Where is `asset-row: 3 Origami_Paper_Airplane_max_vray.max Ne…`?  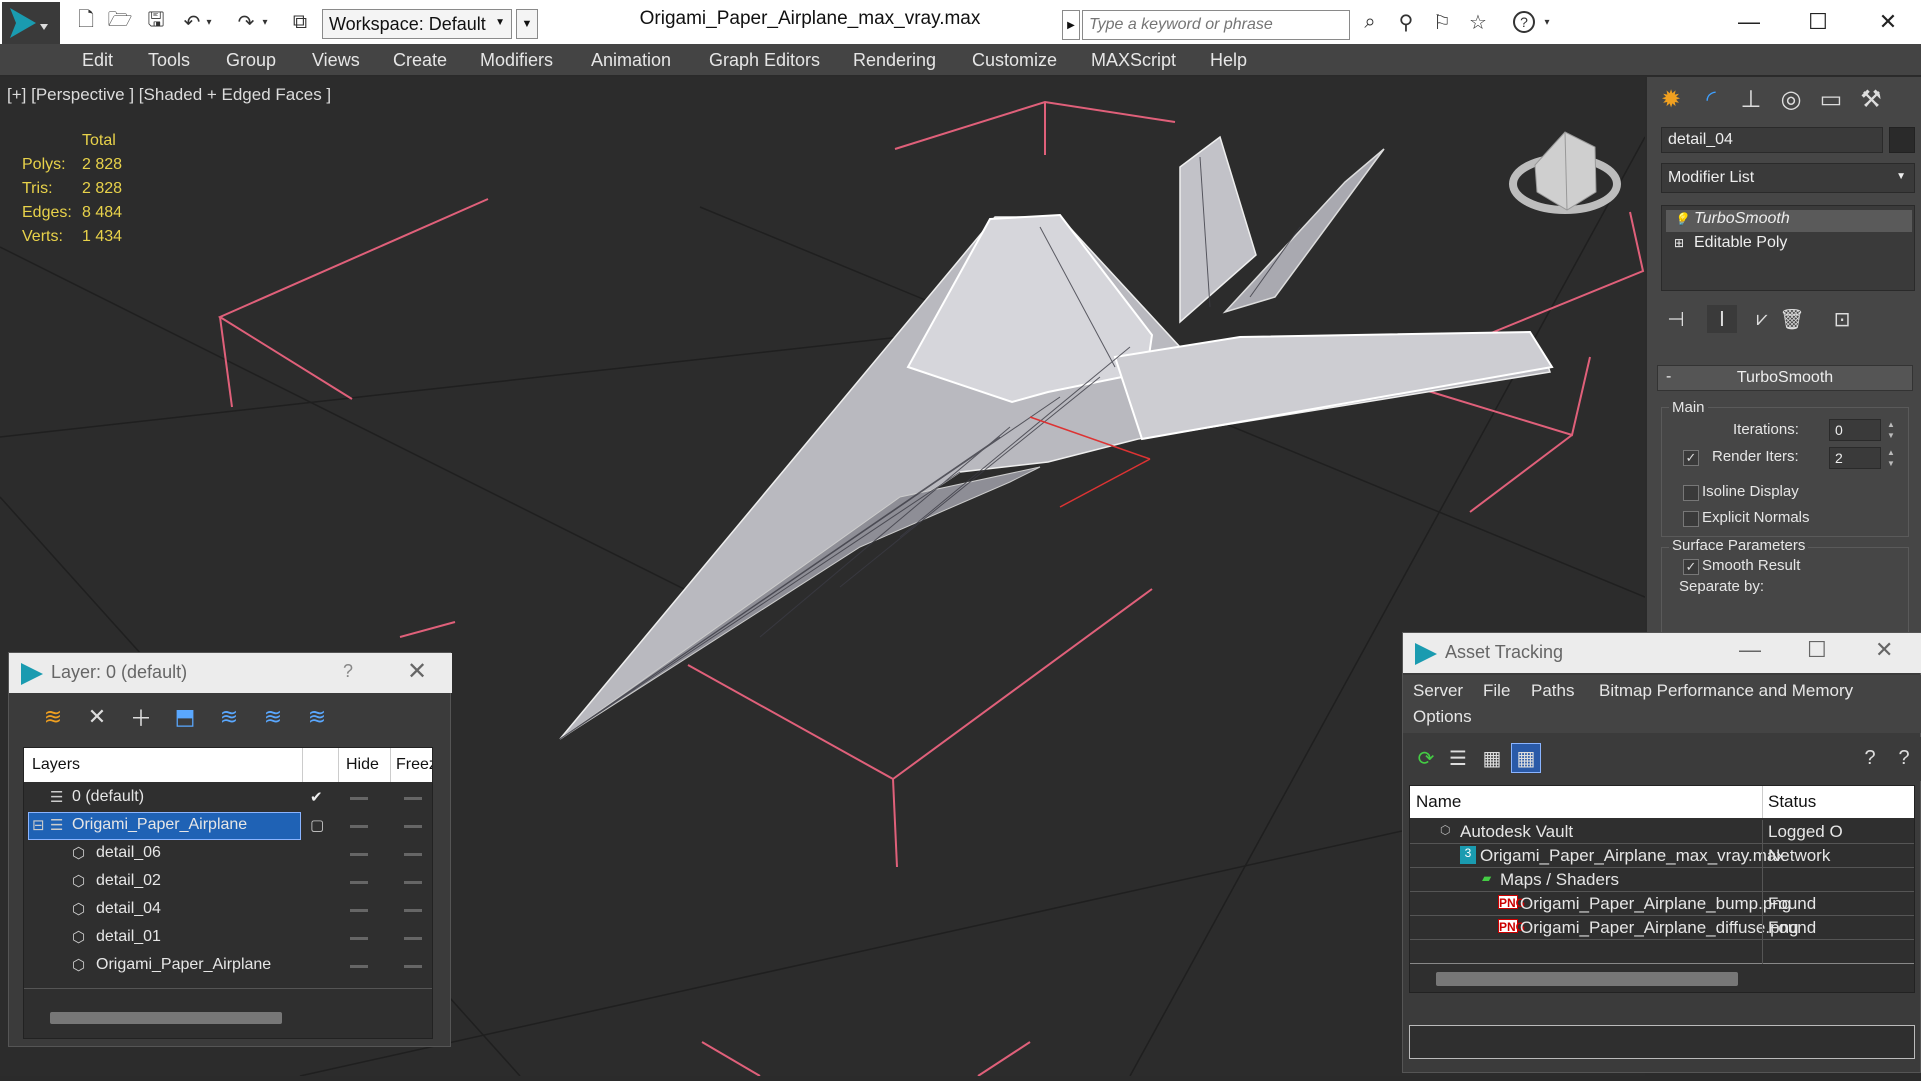 asset-row: 3 Origami_Paper_Airplane_max_vray.max Ne… is located at coordinates (1662, 856).